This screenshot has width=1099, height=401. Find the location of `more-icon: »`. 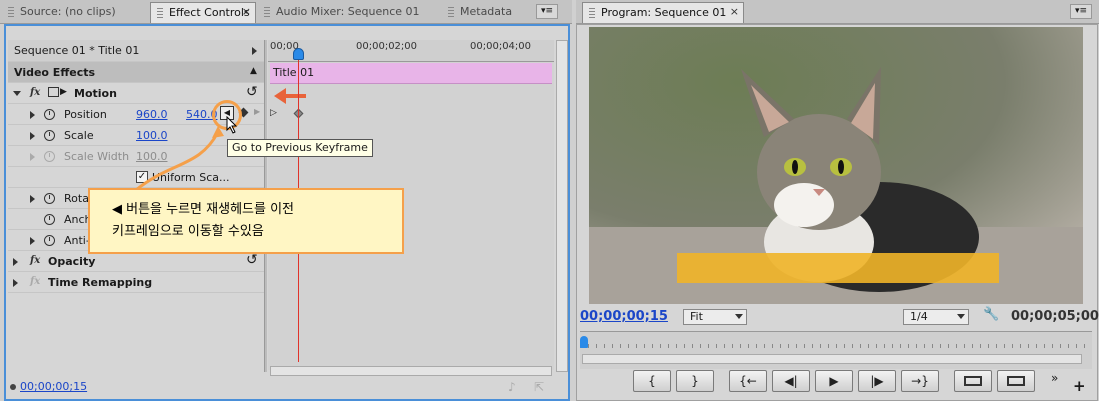

more-icon: » is located at coordinates (1054, 378).